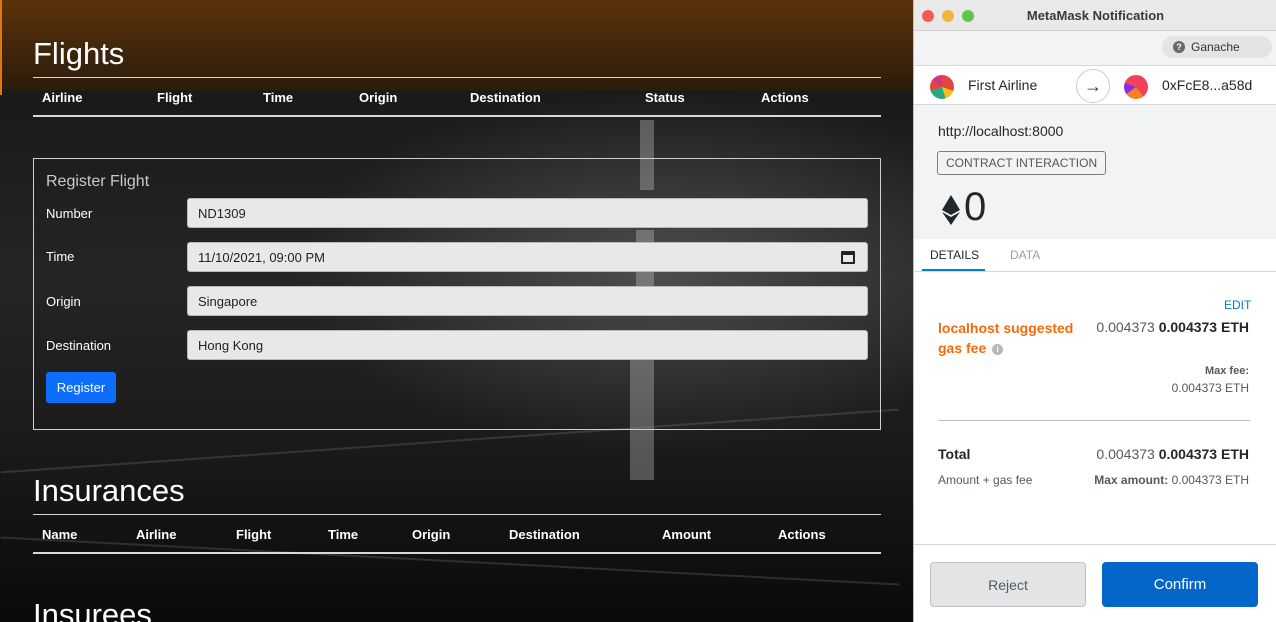  What do you see at coordinates (527, 345) in the screenshot?
I see `destination-input: Hong Kong` at bounding box center [527, 345].